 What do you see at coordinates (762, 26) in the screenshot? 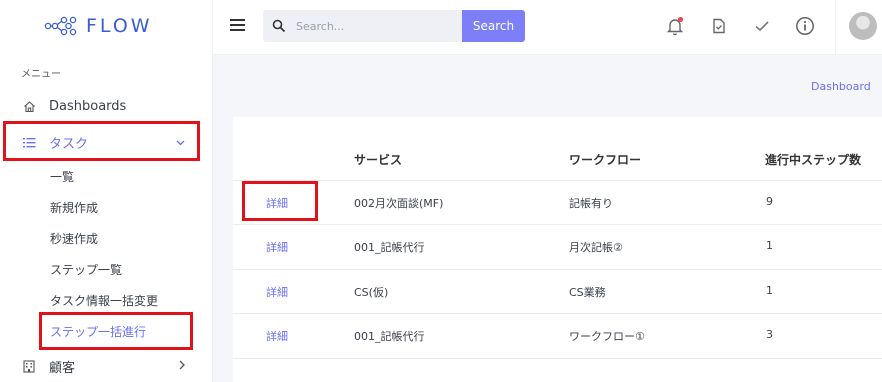
I see `check-icon` at bounding box center [762, 26].